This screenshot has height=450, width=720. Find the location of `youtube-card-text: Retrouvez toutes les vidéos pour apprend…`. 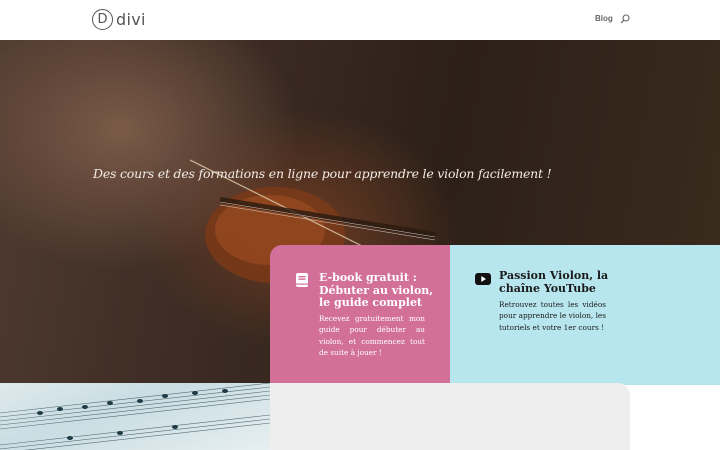

youtube-card-text: Retrouvez toutes les vidéos pour apprend… is located at coordinates (552, 316).